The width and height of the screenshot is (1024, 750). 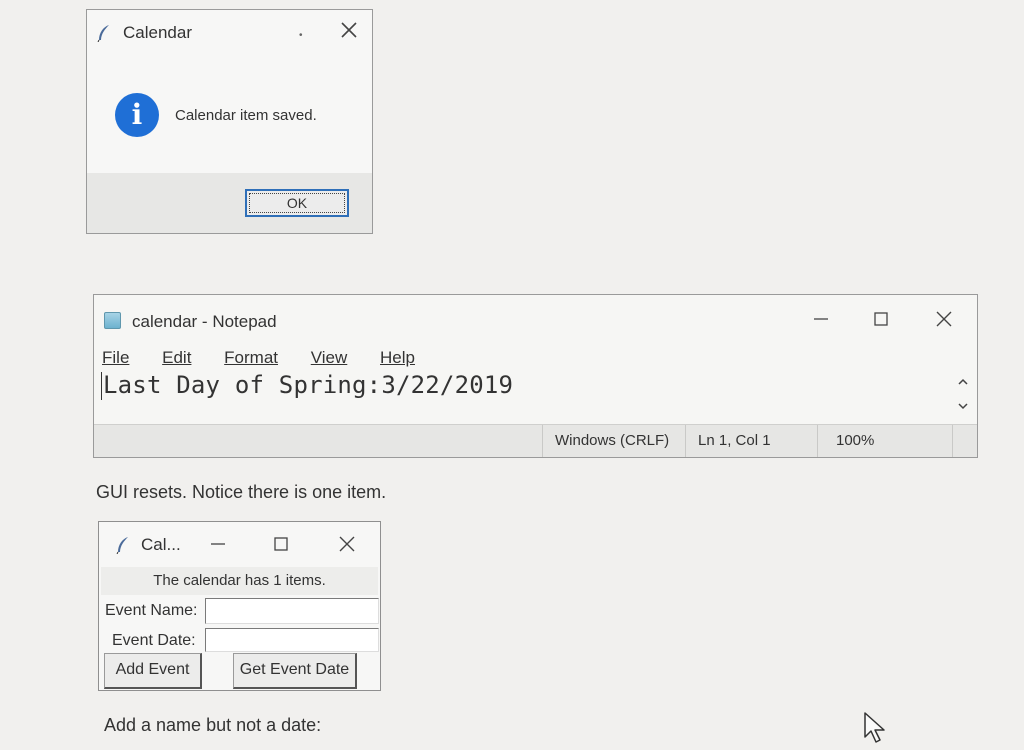 I want to click on add-event-button: Add Event, so click(x=153, y=671).